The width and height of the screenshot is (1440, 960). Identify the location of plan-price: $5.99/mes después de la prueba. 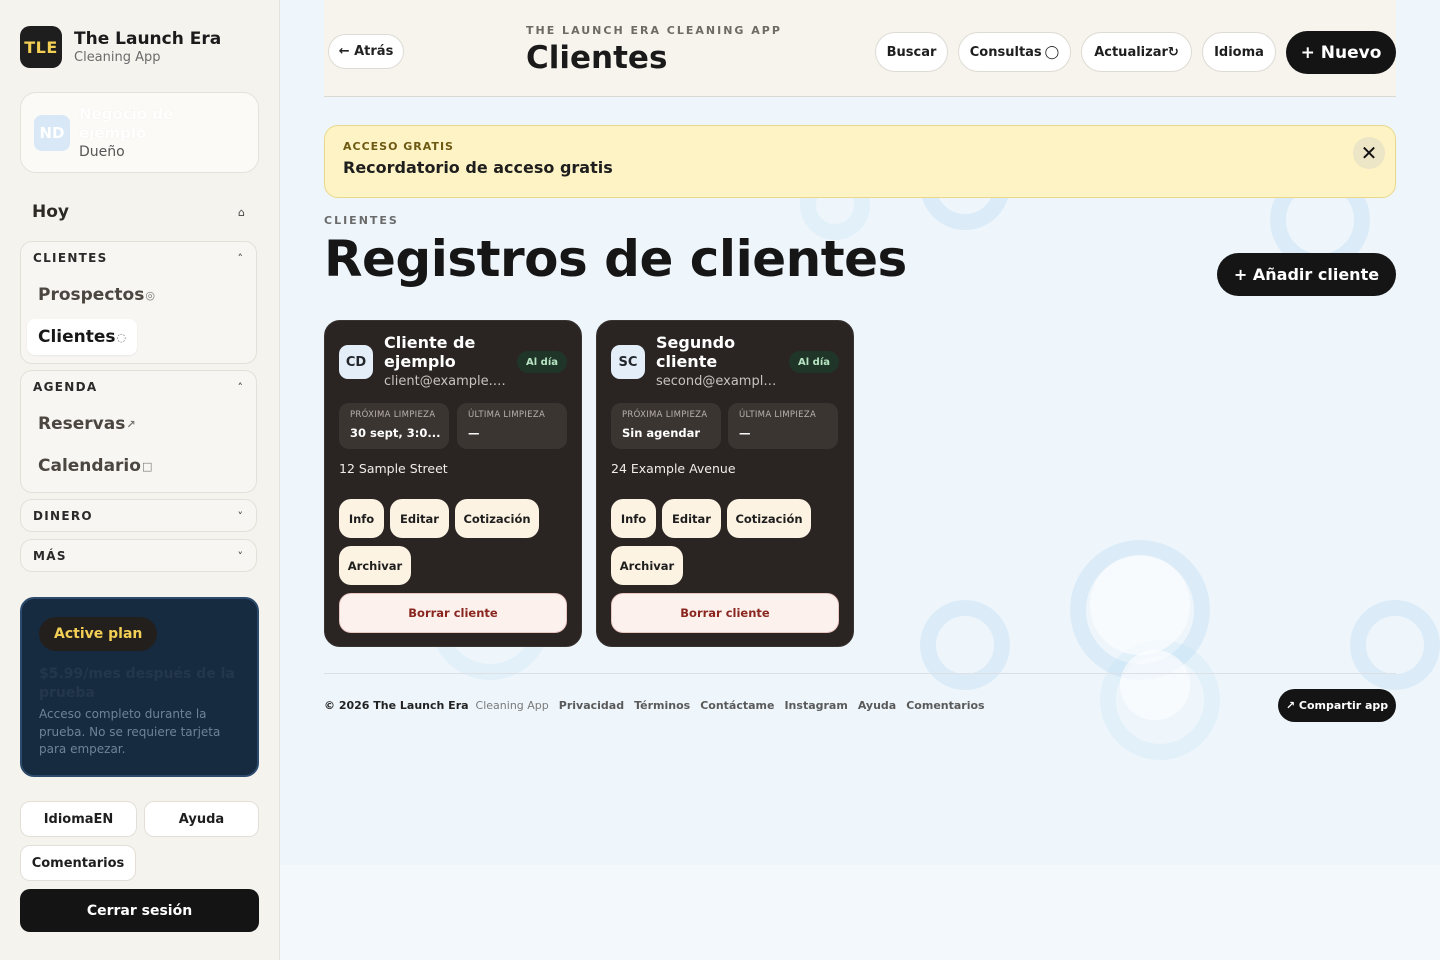
(137, 683).